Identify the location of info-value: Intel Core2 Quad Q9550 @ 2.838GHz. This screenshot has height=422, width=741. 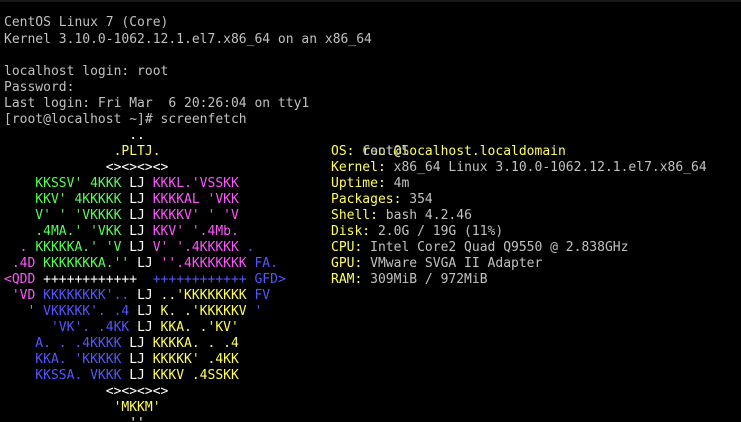
(499, 247).